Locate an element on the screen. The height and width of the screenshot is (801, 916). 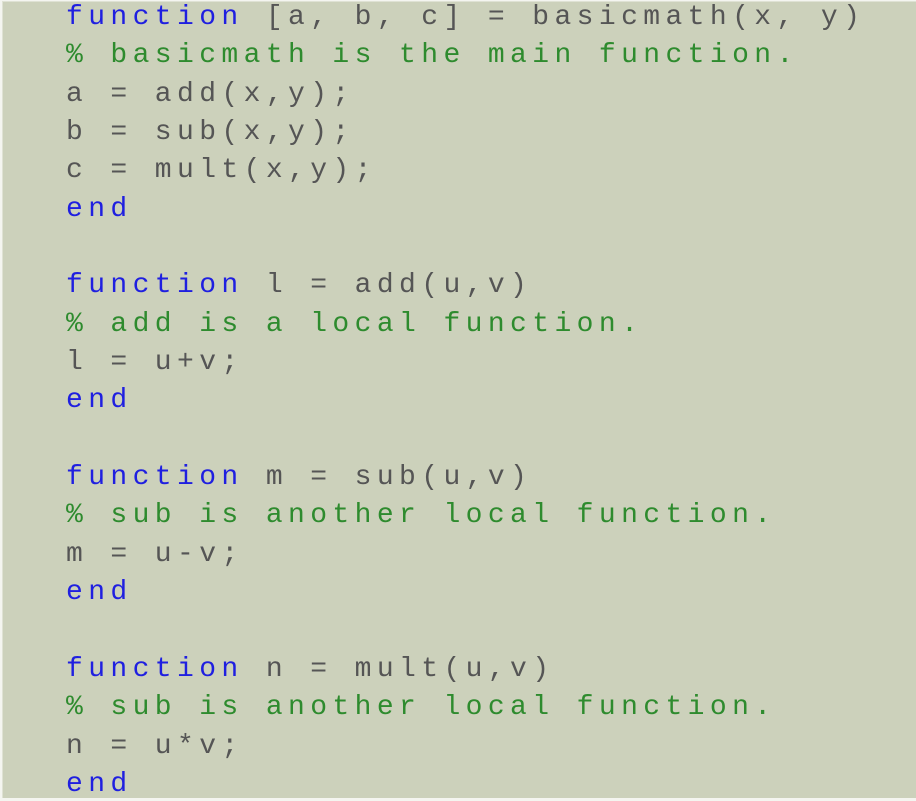
code-line-11: end is located at coordinates (465, 401).